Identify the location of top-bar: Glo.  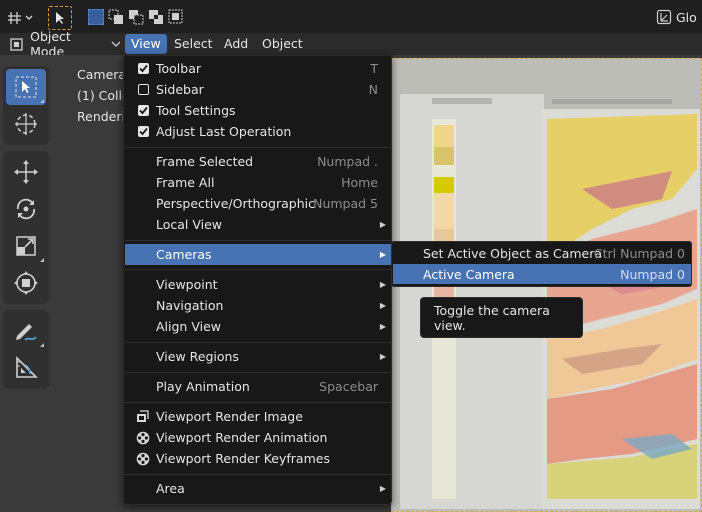
(351, 16).